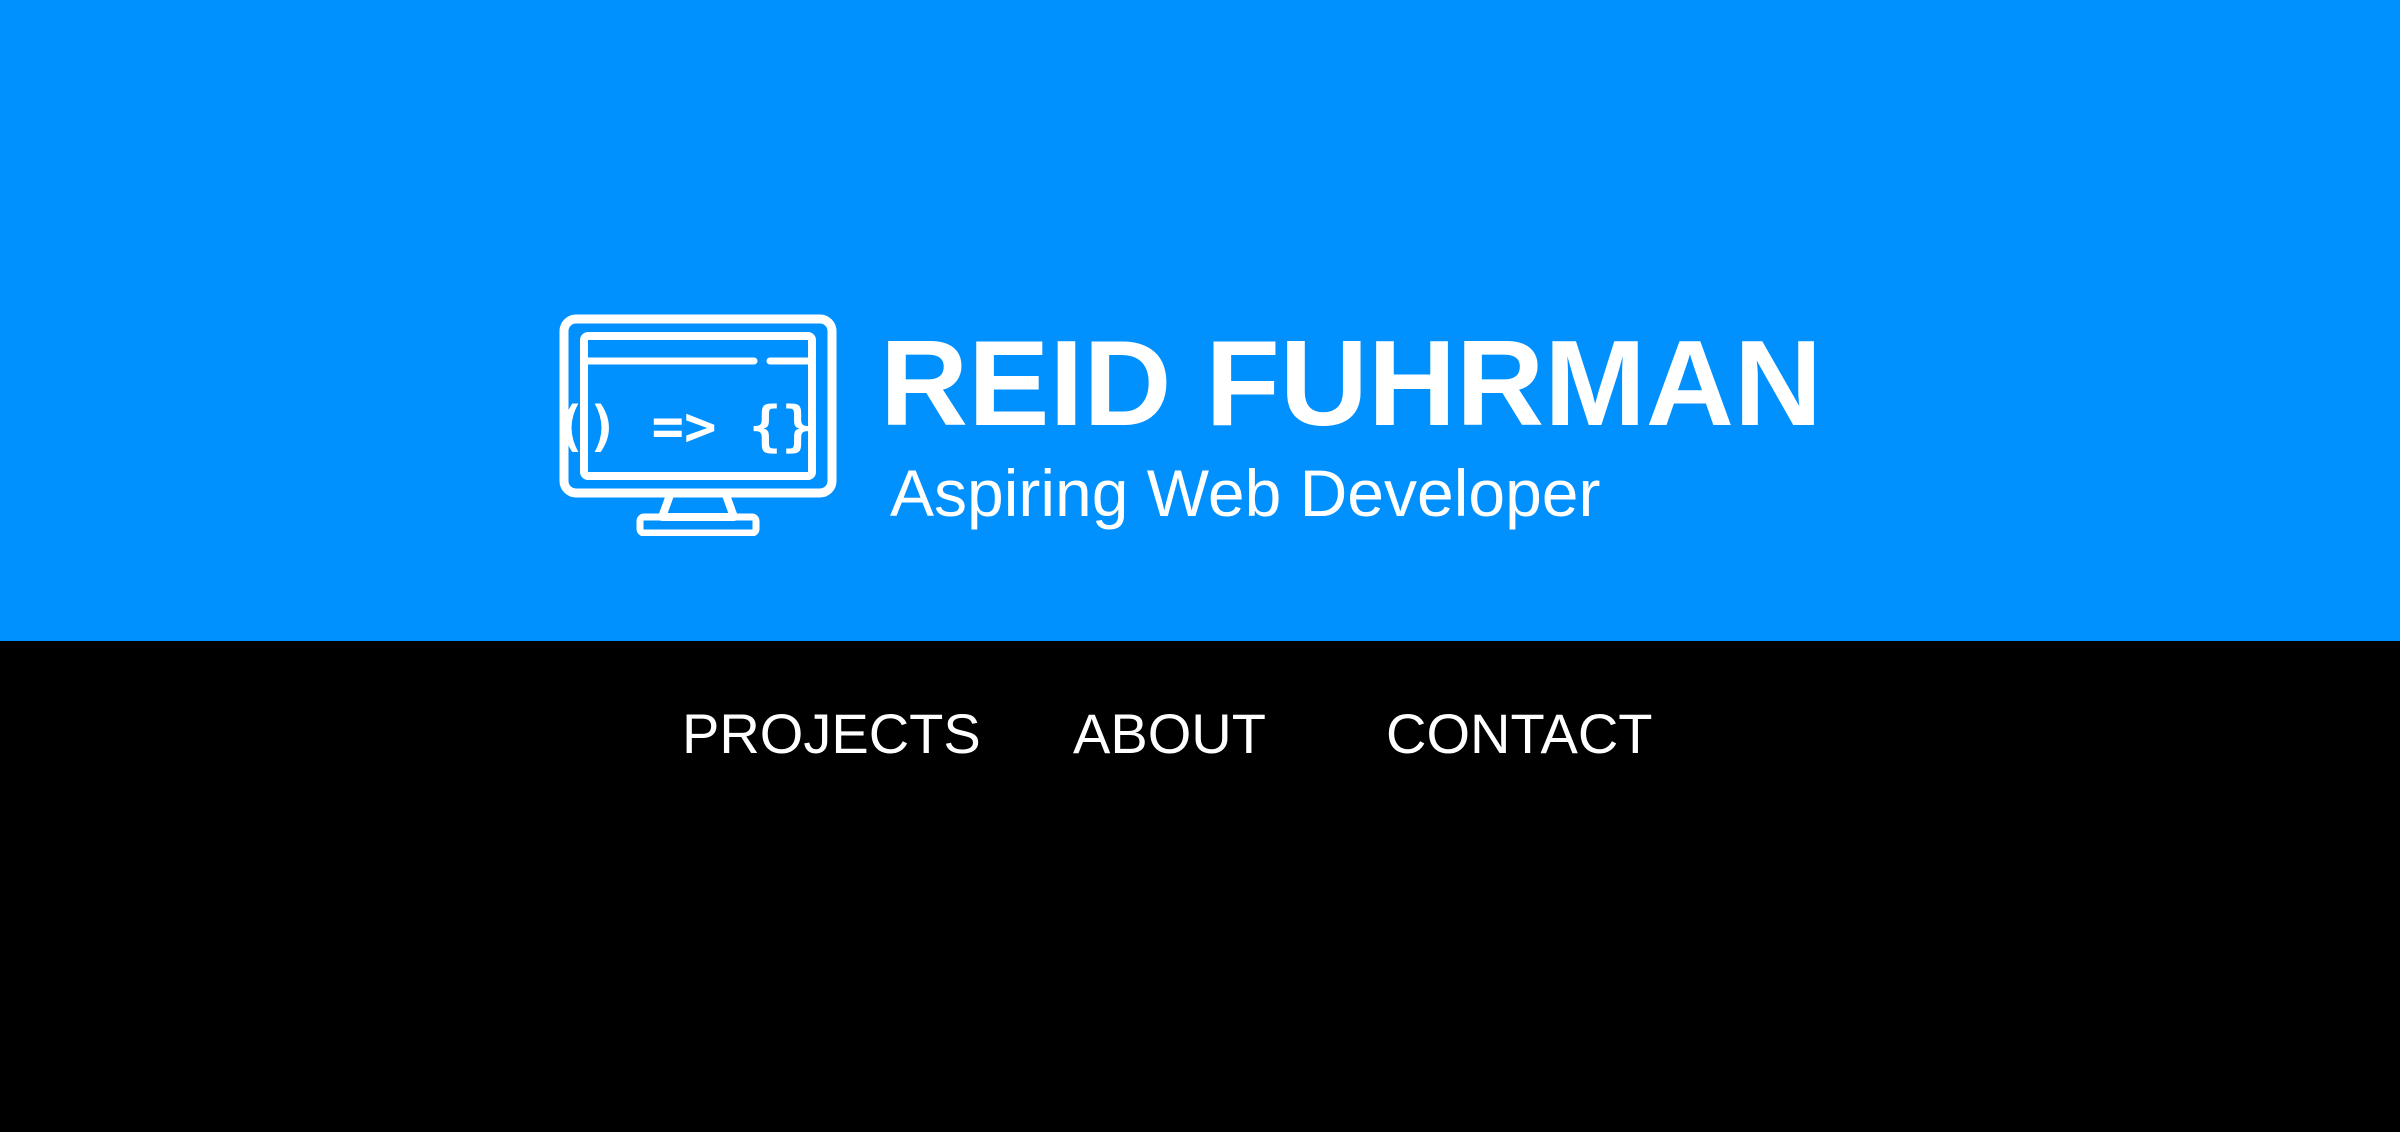 This screenshot has height=1132, width=2400. Describe the element at coordinates (1519, 734) in the screenshot. I see `nav-link-contact: CONTACT` at that location.